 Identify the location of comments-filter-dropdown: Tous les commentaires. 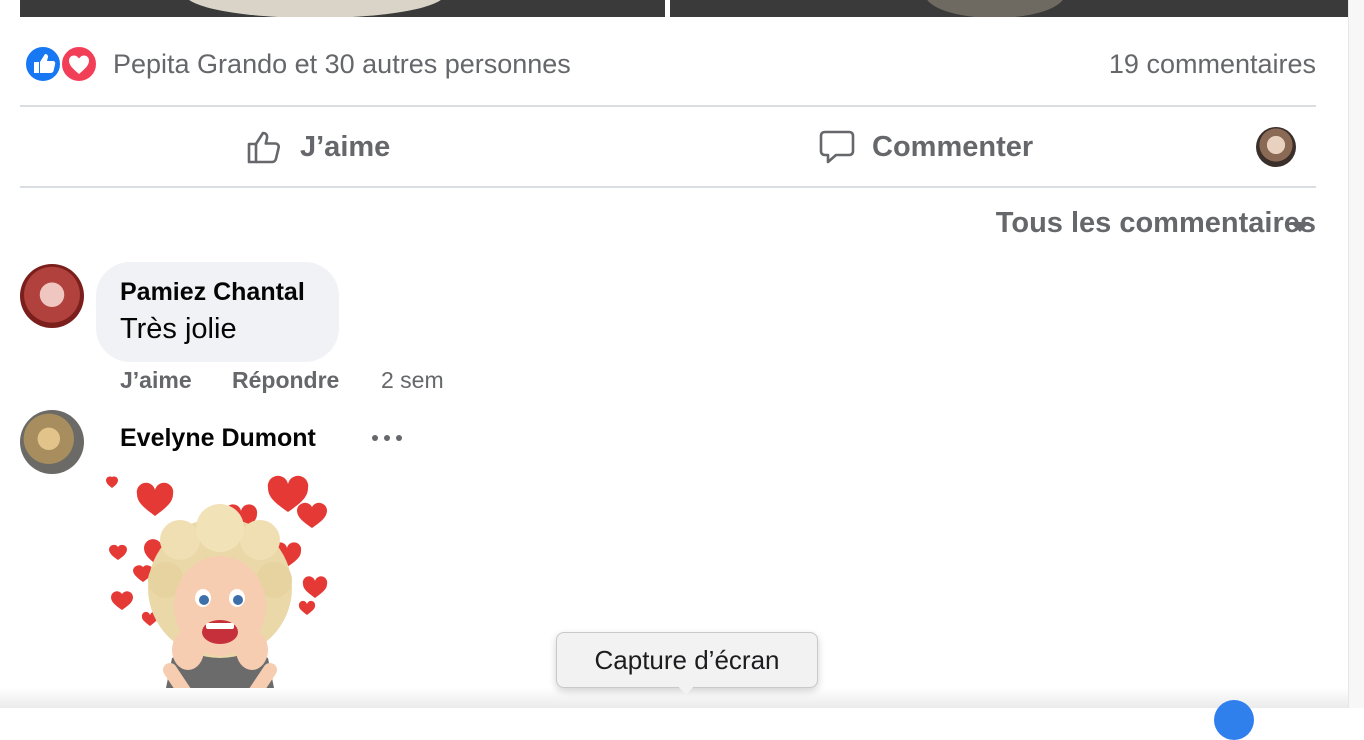
(1156, 223).